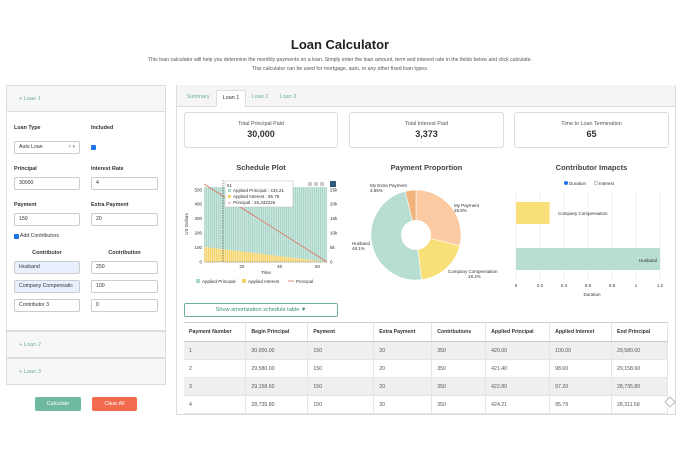 This screenshot has height=453, width=680. What do you see at coordinates (403, 386) in the screenshot?
I see `table-cell: 20` at bounding box center [403, 386].